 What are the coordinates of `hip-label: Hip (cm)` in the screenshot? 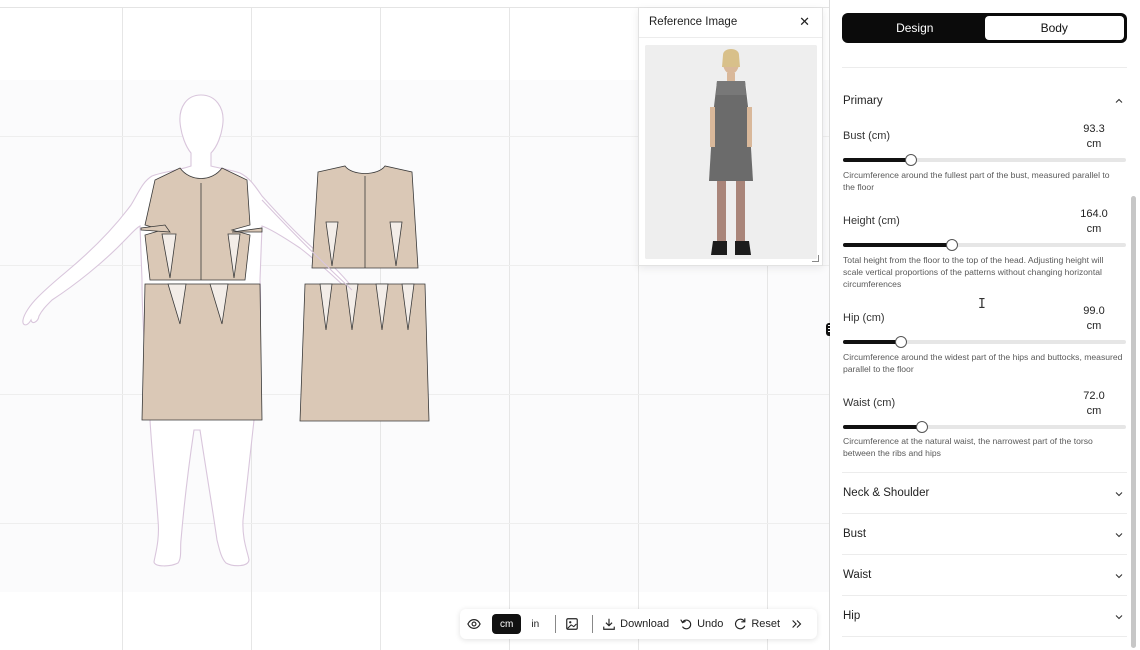 It's located at (864, 318).